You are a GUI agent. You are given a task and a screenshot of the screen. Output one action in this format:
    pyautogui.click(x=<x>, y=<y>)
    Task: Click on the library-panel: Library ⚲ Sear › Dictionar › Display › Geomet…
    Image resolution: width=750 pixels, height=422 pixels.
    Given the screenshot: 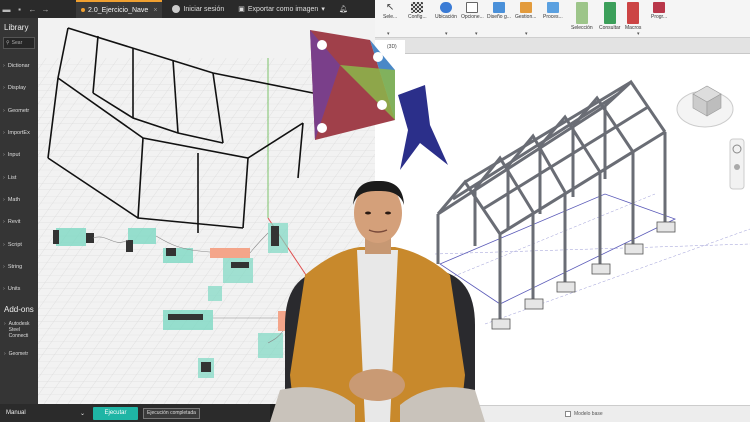 What is the action you would take?
    pyautogui.click(x=19, y=211)
    